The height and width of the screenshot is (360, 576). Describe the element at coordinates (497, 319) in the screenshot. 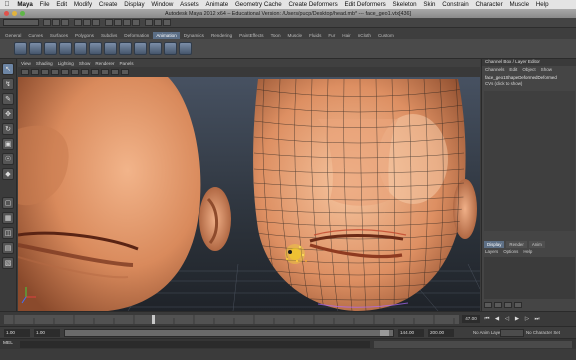

I see `step-back-icon: ◀` at that location.